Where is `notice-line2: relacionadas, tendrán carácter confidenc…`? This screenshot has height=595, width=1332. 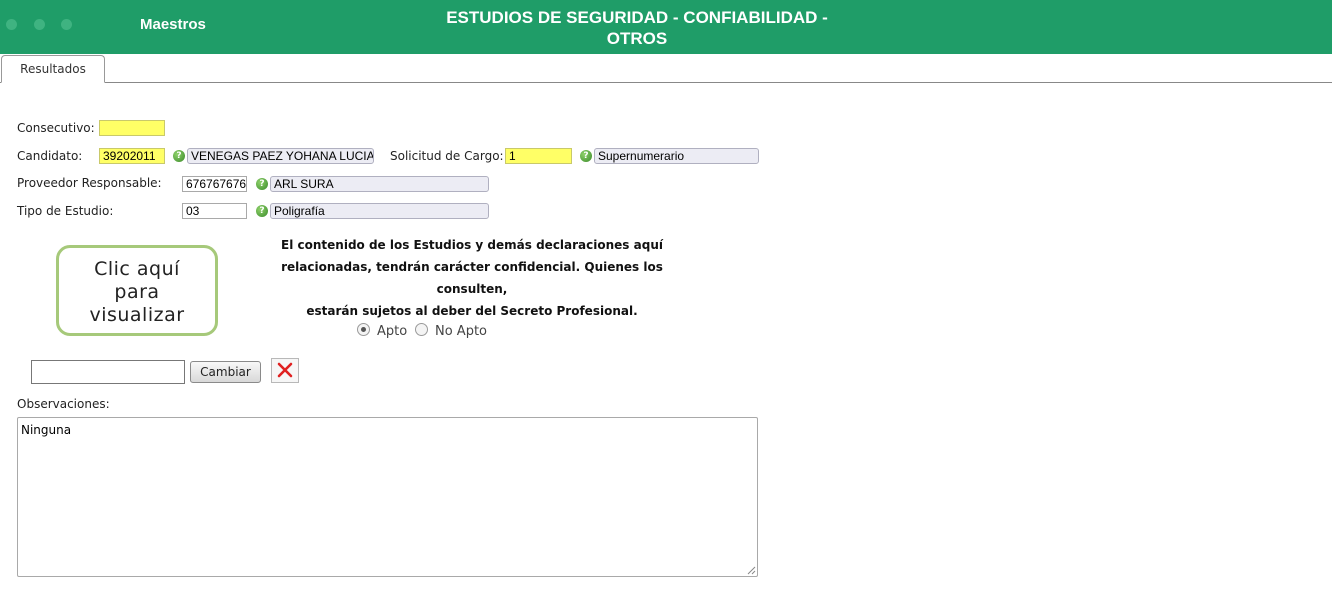 notice-line2: relacionadas, tendrán carácter confidenc… is located at coordinates (472, 278).